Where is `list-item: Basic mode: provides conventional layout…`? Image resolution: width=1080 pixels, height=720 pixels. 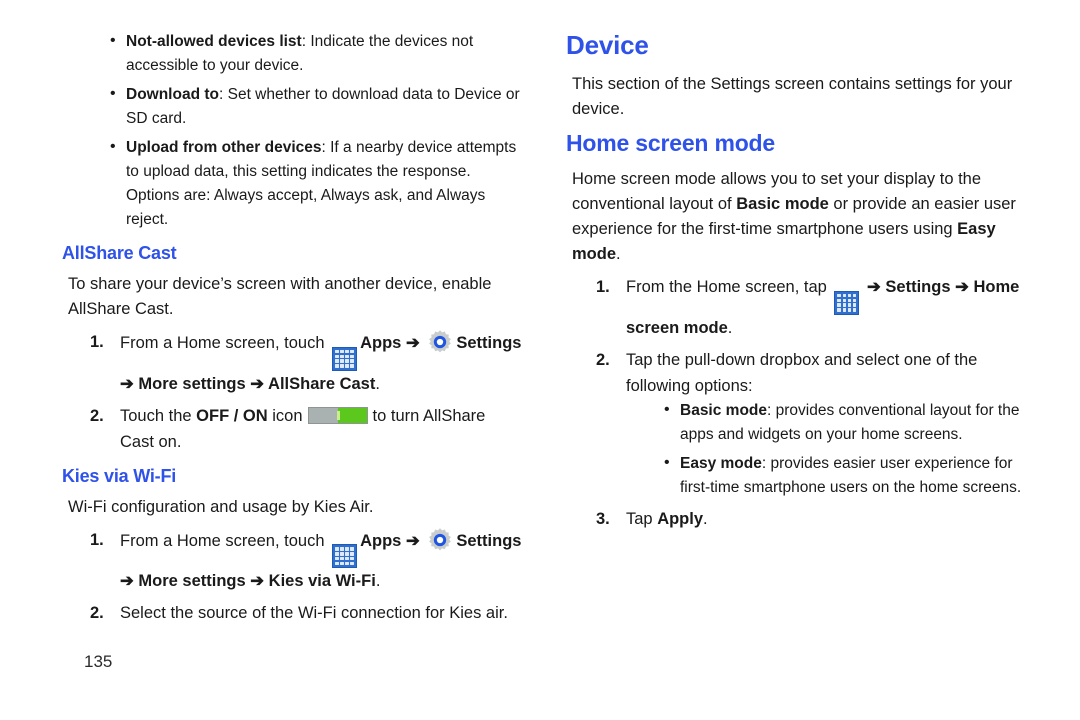 list-item: Basic mode: provides conventional layout… is located at coordinates (845, 422).